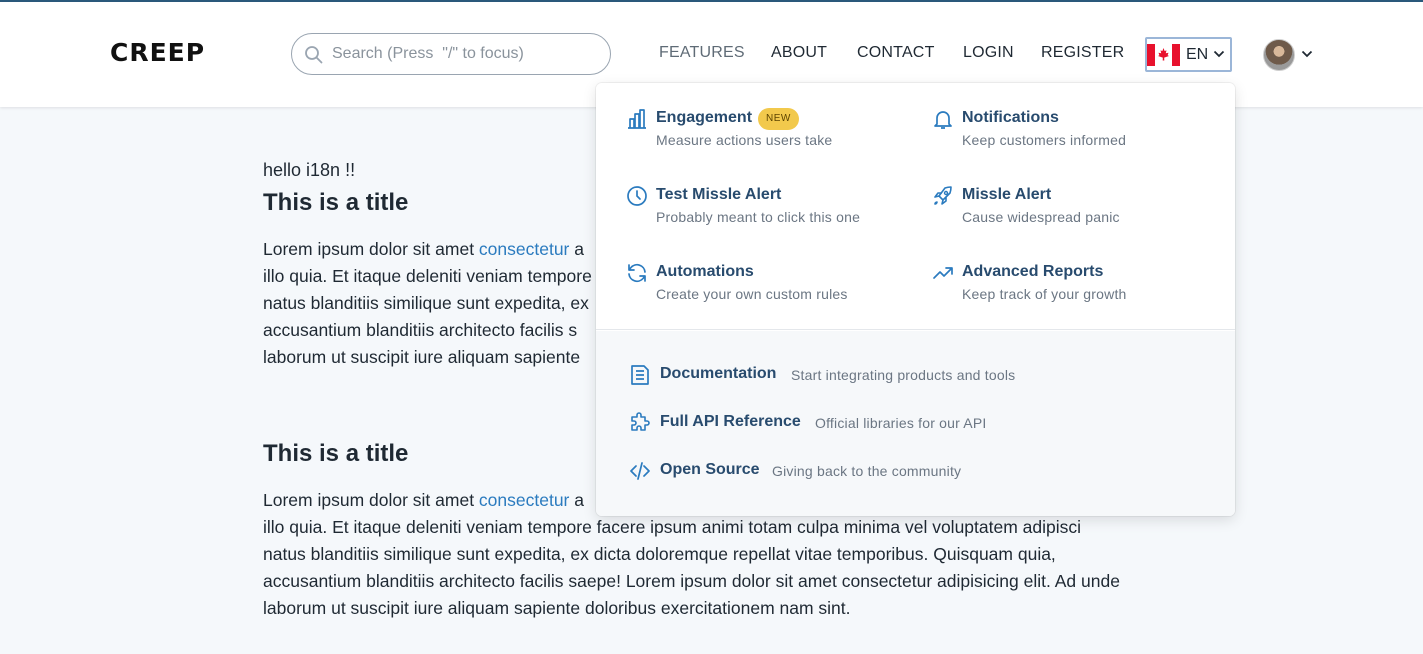 Image resolution: width=1423 pixels, height=654 pixels. What do you see at coordinates (943, 195) in the screenshot?
I see `rocket-icon` at bounding box center [943, 195].